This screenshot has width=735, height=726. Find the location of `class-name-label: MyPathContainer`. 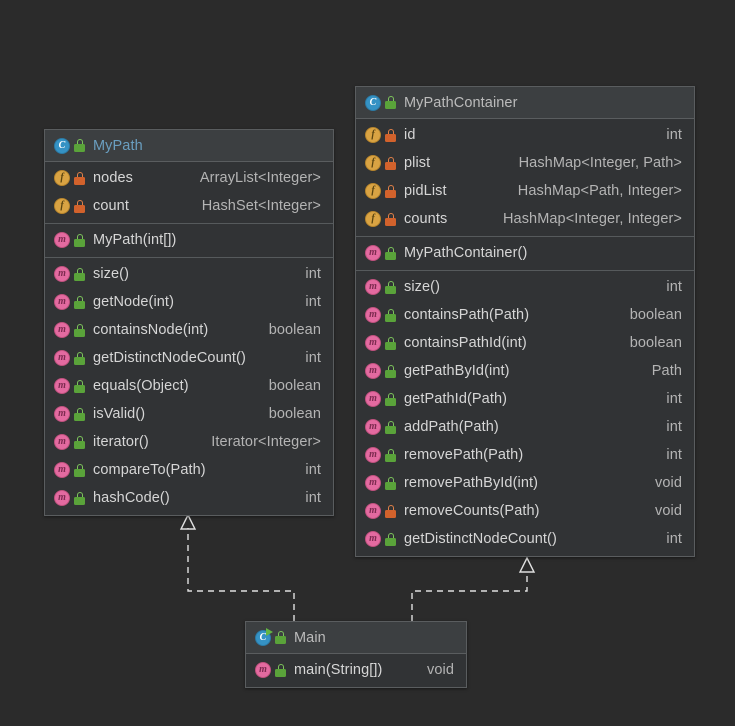

class-name-label: MyPathContainer is located at coordinates (461, 102).